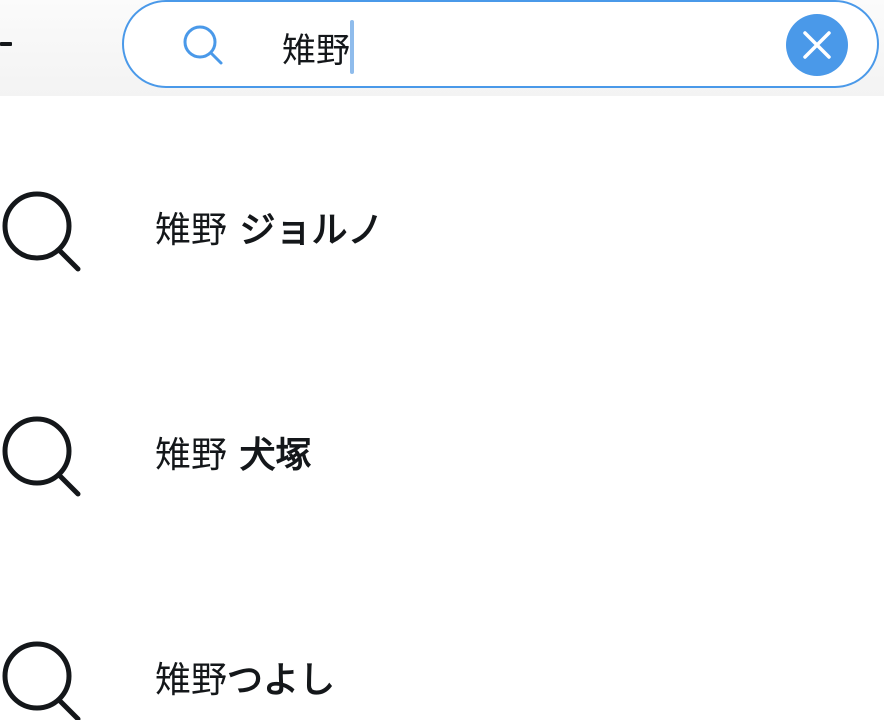  What do you see at coordinates (281, 680) in the screenshot?
I see `suggestion-completion: つよし` at bounding box center [281, 680].